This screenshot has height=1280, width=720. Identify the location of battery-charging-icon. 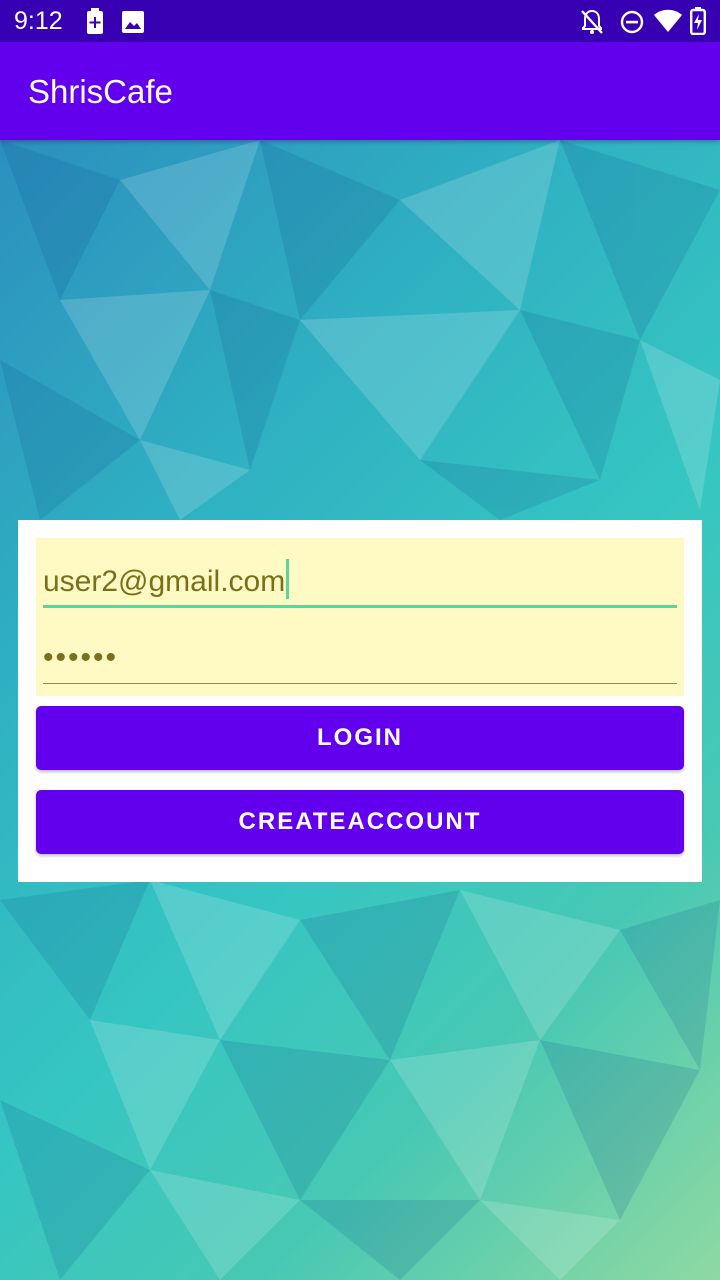
(698, 23).